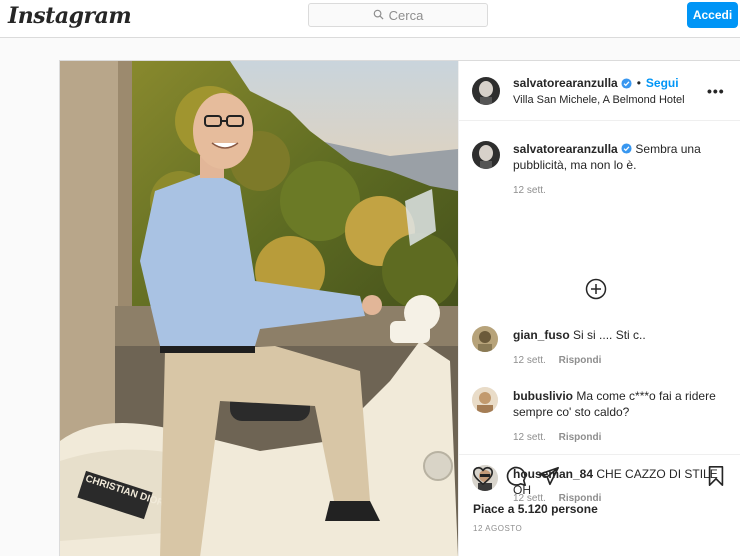 The image size is (740, 556). Describe the element at coordinates (543, 396) in the screenshot. I see `comment-username: bubuslivio` at that location.